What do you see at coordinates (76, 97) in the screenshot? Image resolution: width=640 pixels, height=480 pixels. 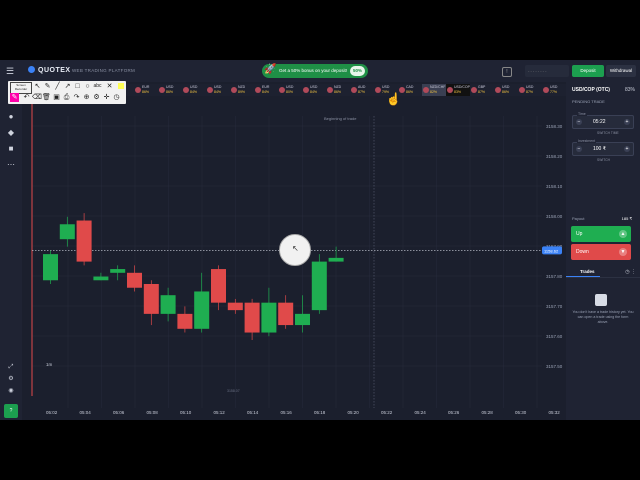 I see `redo-icon: ↷` at bounding box center [76, 97].